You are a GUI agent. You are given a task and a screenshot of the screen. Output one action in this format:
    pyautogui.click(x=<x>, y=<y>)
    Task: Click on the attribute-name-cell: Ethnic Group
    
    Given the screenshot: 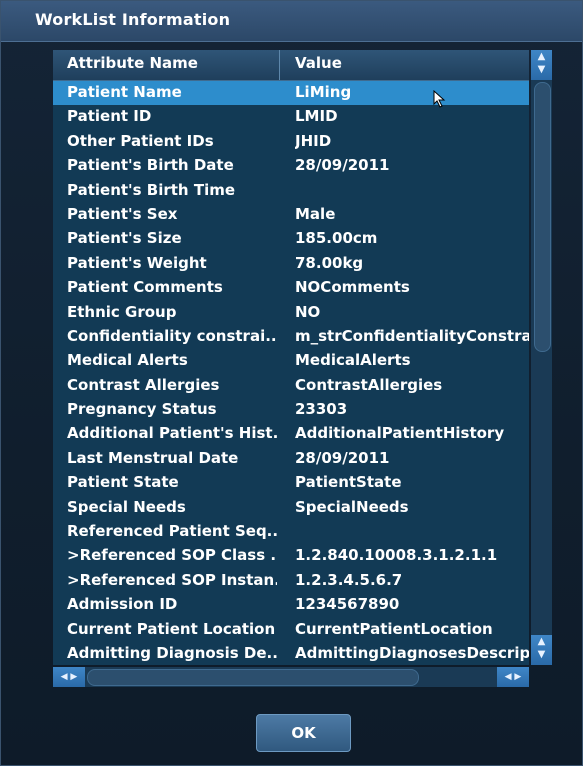 What is the action you would take?
    pyautogui.click(x=122, y=311)
    